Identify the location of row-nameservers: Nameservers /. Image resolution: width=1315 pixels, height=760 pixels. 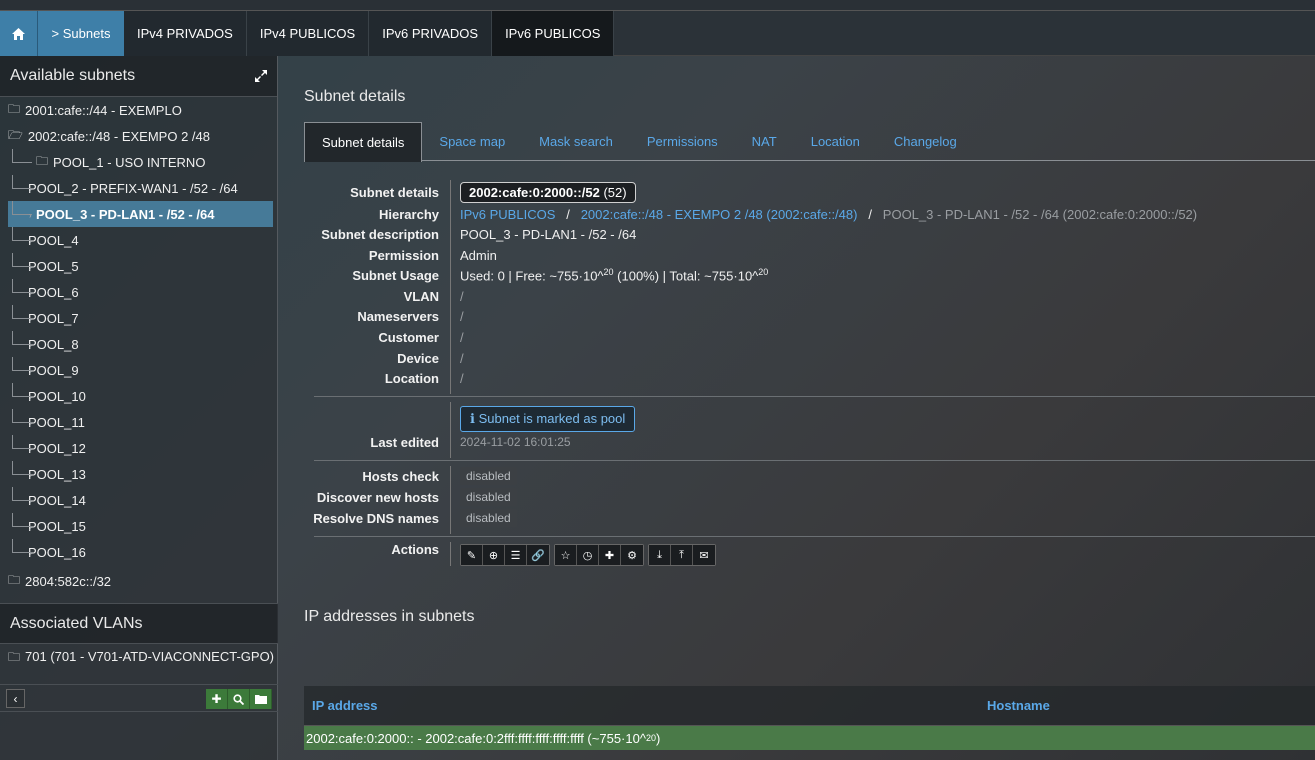
(809, 316).